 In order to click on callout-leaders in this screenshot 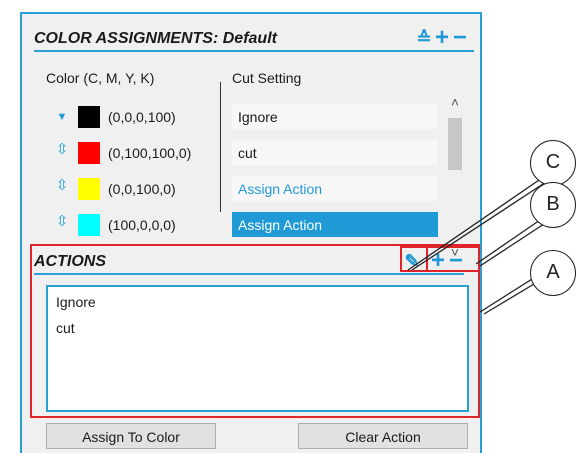, I will do `click(477, 246)`.